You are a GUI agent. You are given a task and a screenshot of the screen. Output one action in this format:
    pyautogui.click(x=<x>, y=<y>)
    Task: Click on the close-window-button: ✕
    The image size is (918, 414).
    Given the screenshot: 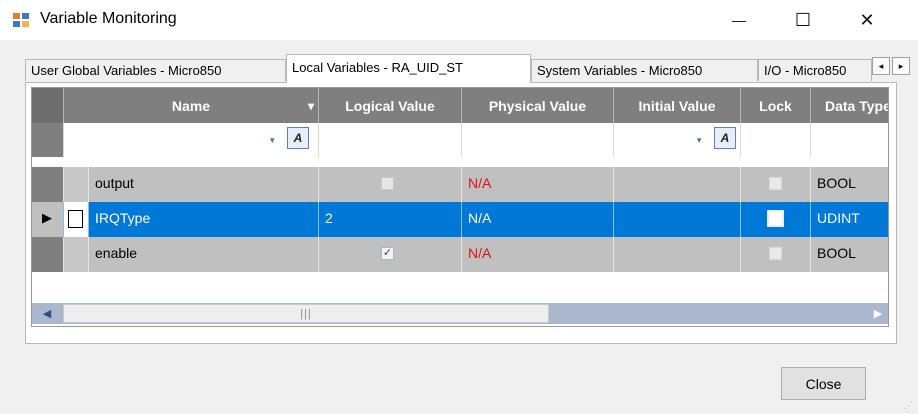 What is the action you would take?
    pyautogui.click(x=867, y=20)
    